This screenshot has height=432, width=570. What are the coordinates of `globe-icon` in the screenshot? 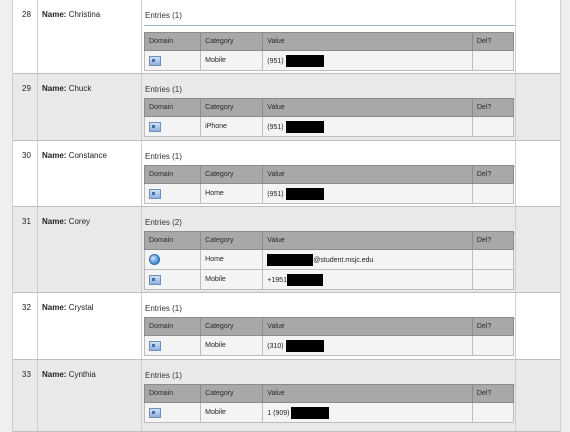 It's located at (154, 259).